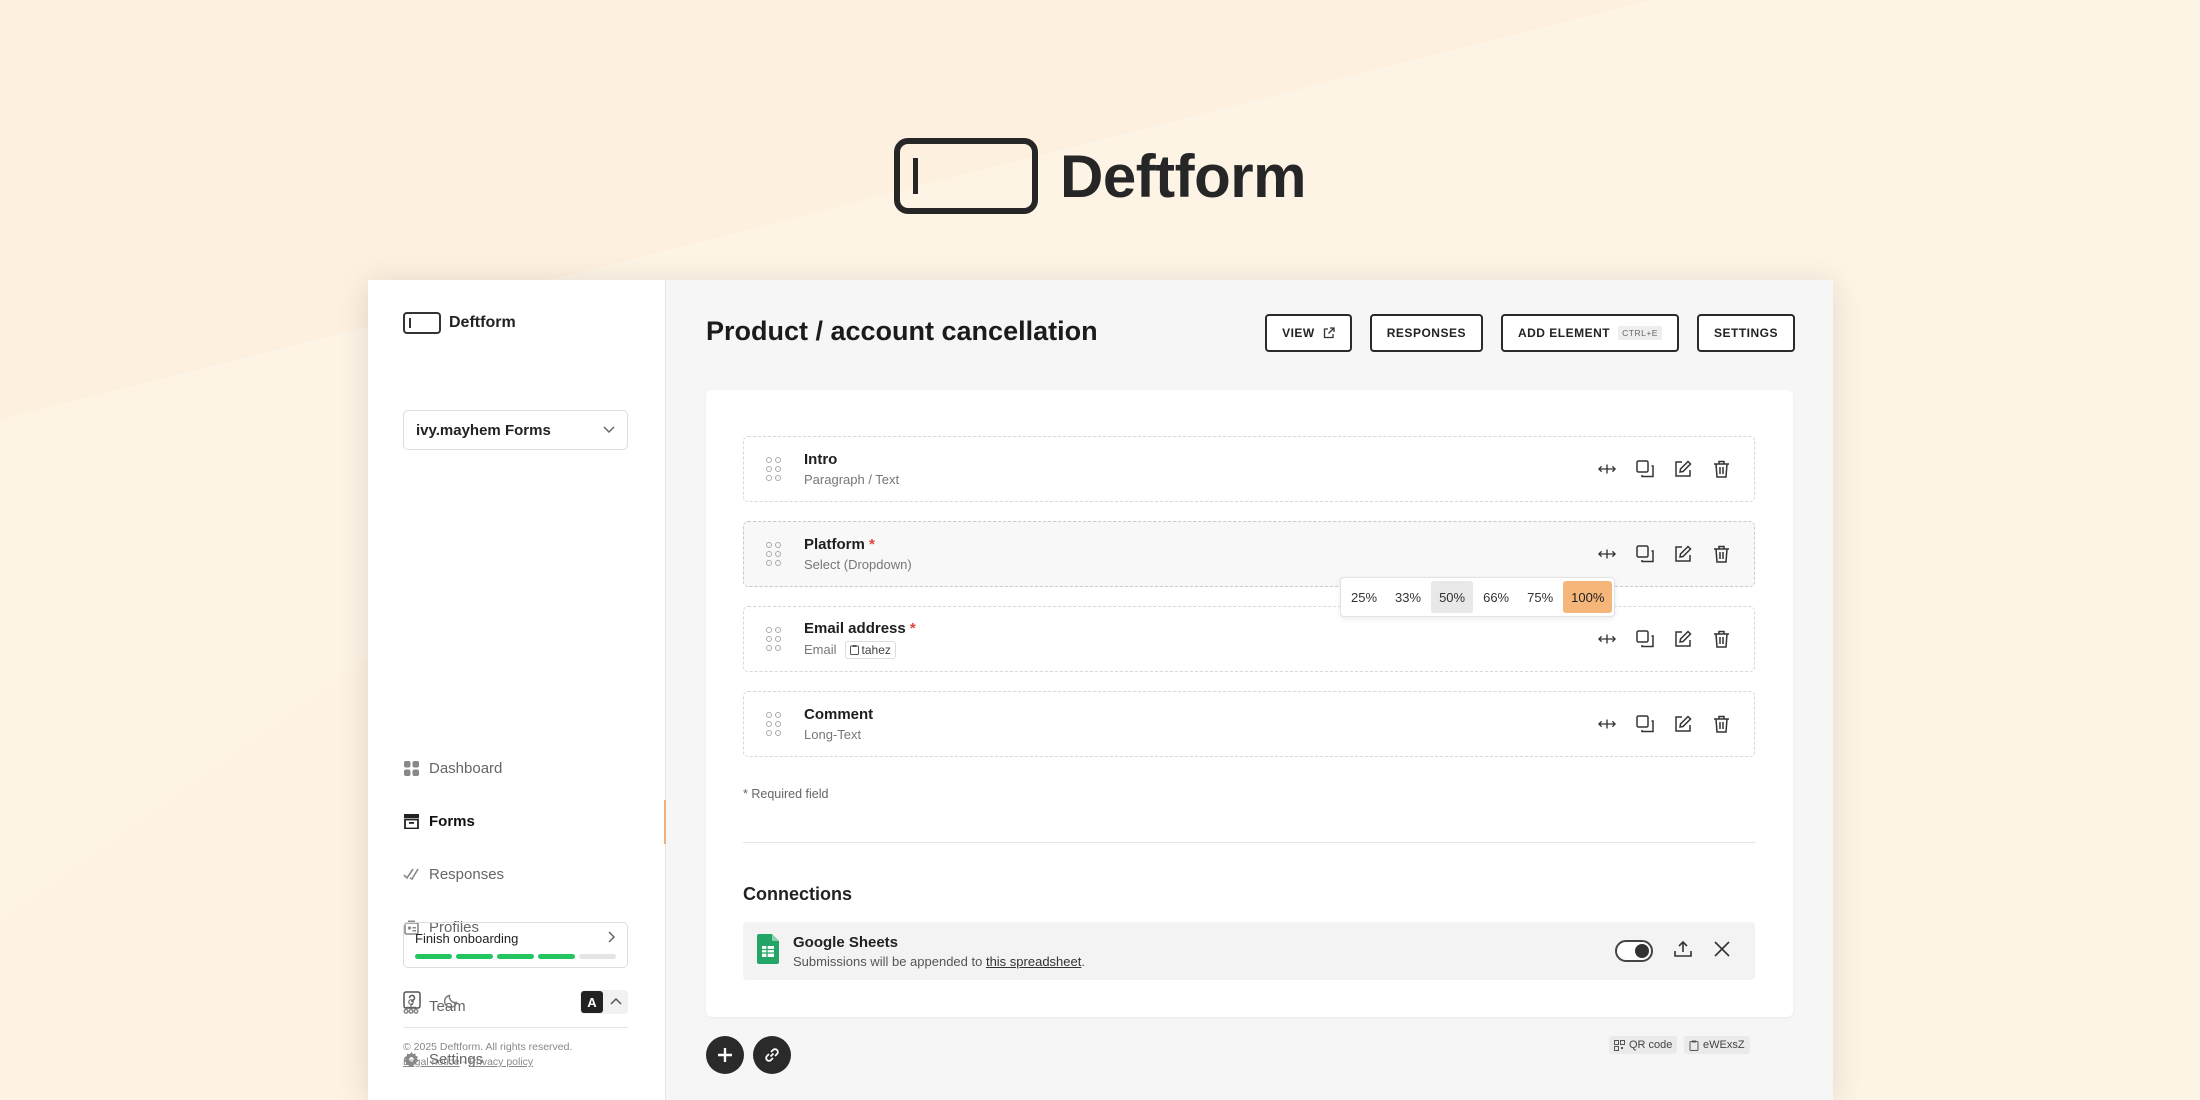  I want to click on field-label-text: Platform, so click(834, 544).